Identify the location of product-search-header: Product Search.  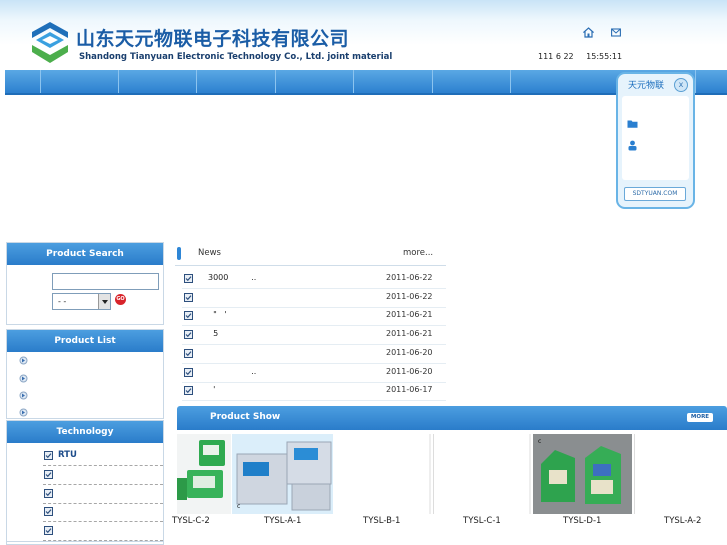
(85, 254).